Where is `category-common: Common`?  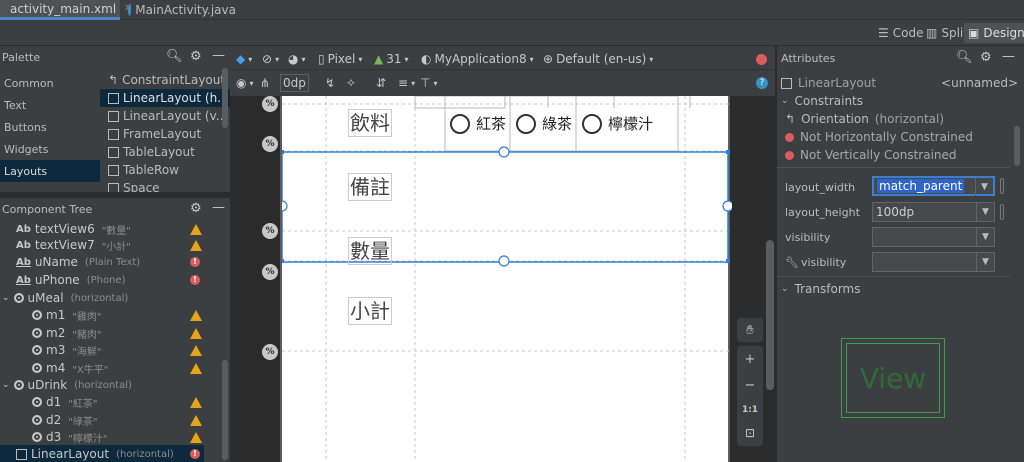 category-common: Common is located at coordinates (50, 83).